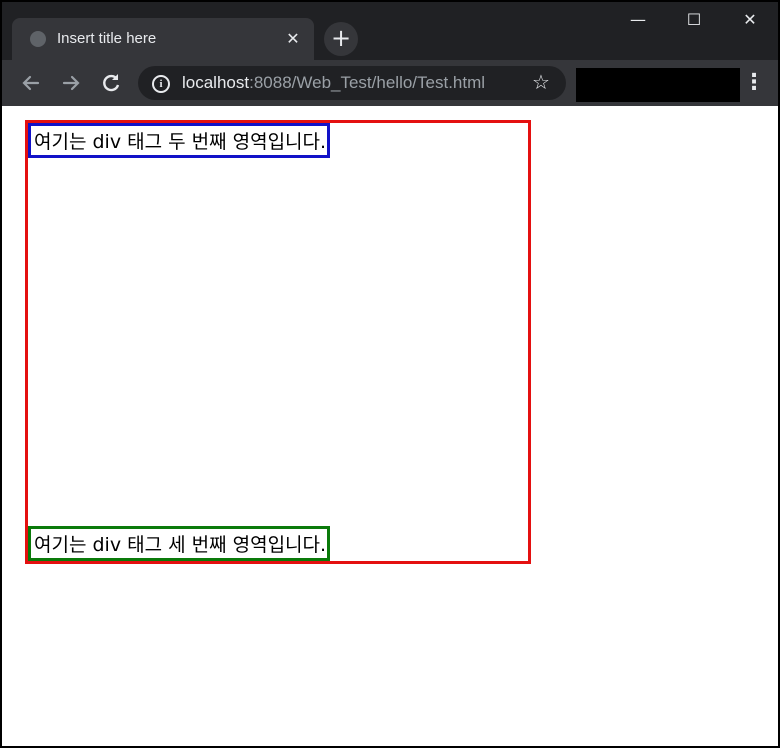 This screenshot has height=748, width=780. I want to click on redacted-area, so click(658, 85).